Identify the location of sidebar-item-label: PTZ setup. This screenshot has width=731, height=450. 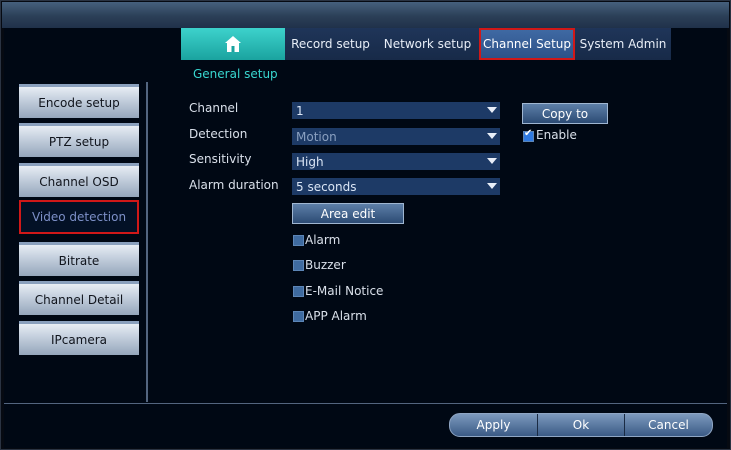
(79, 141).